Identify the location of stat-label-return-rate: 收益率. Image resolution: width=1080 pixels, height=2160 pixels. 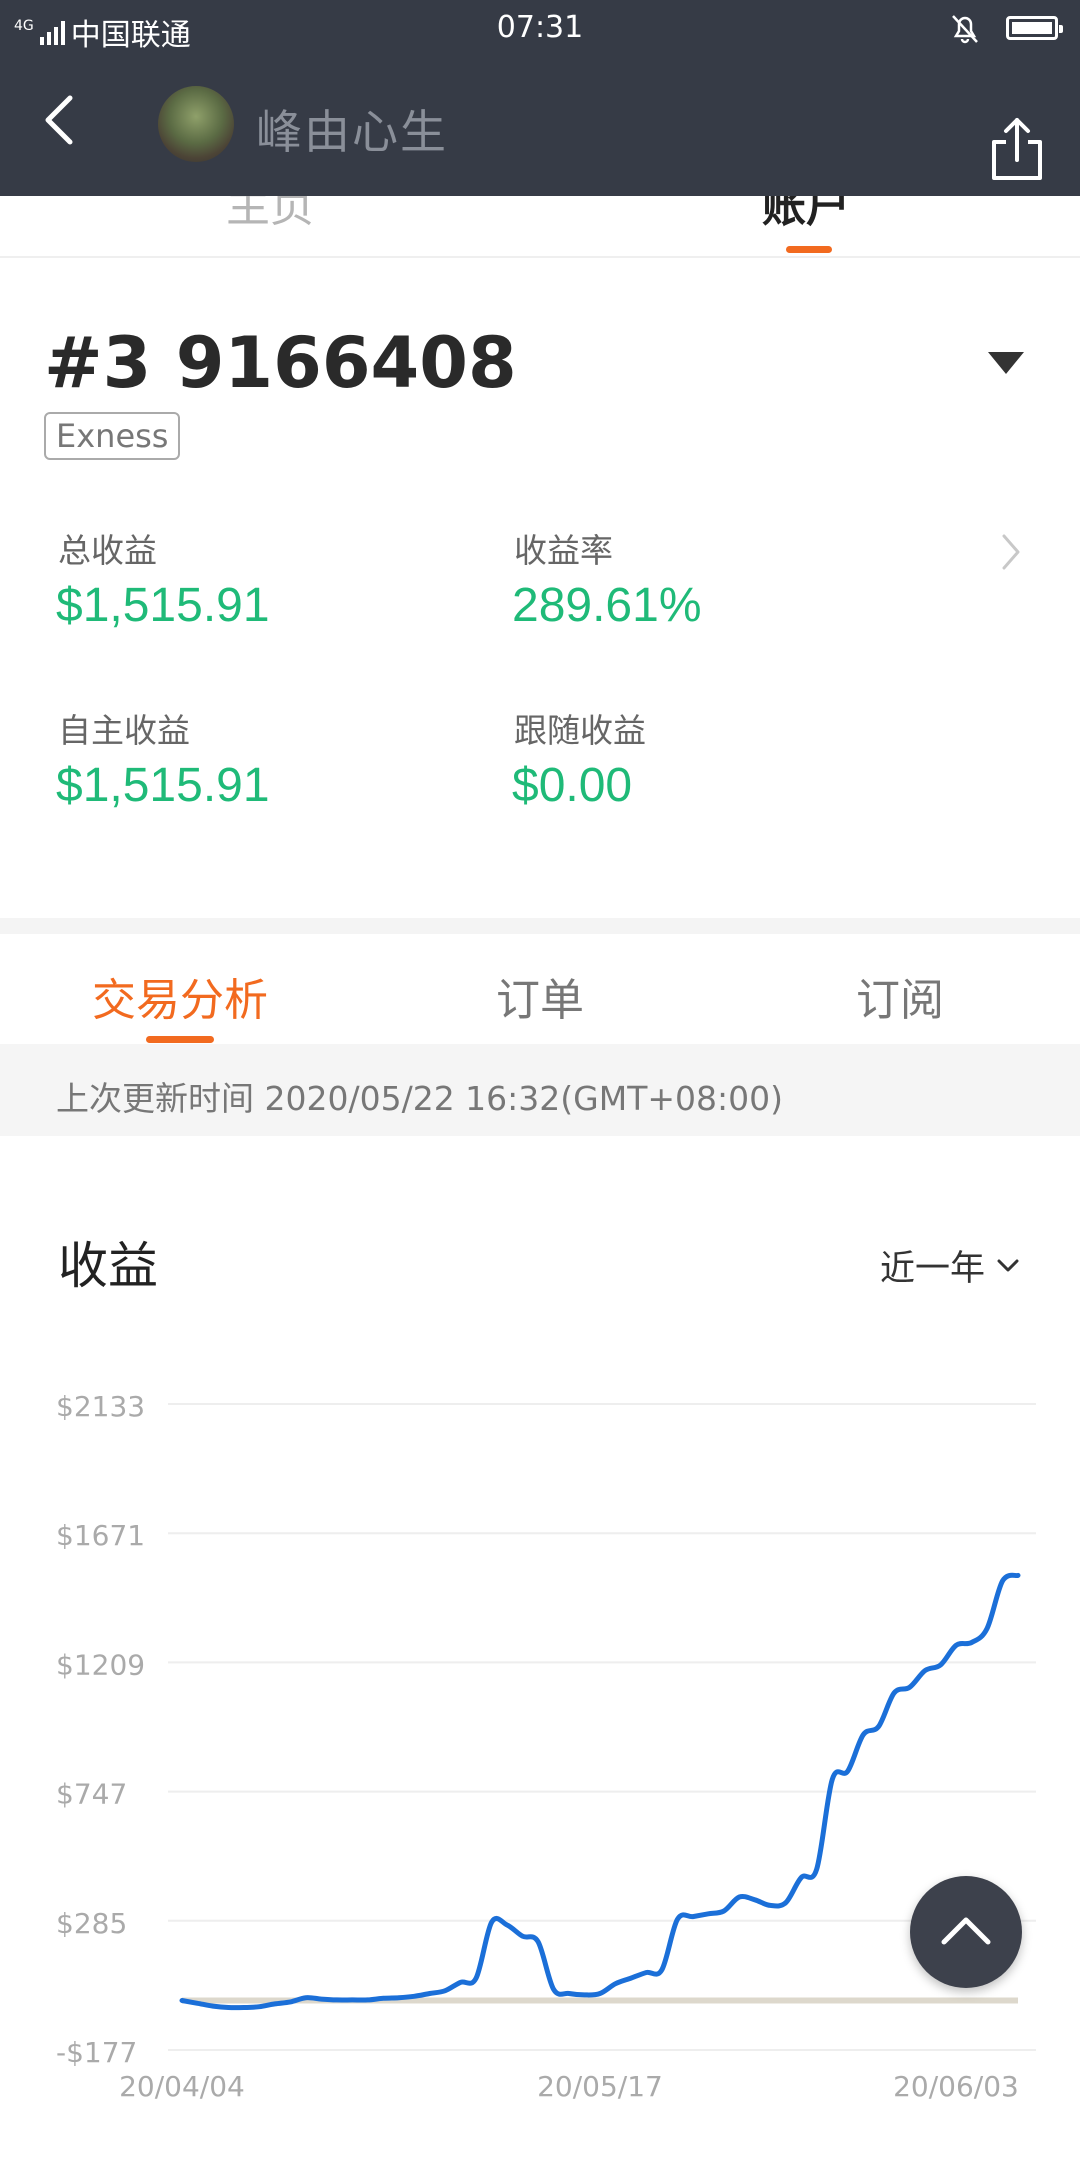
(563, 550).